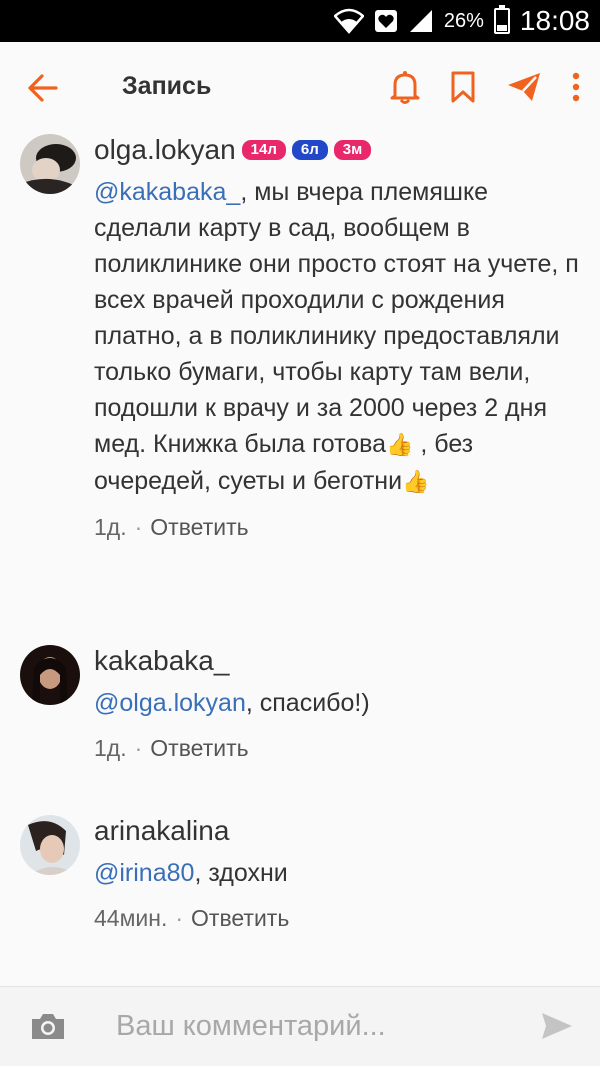 This screenshot has width=600, height=1066. I want to click on comment-input-bar, so click(300, 1026).